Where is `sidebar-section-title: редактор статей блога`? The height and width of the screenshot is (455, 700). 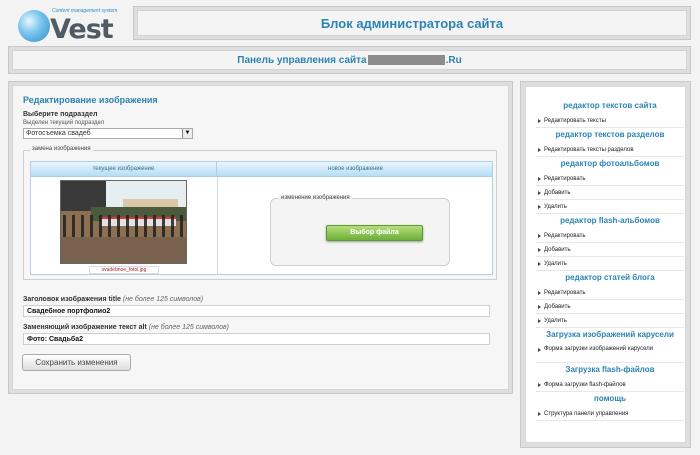
sidebar-section-title: редактор статей блога is located at coordinates (610, 277).